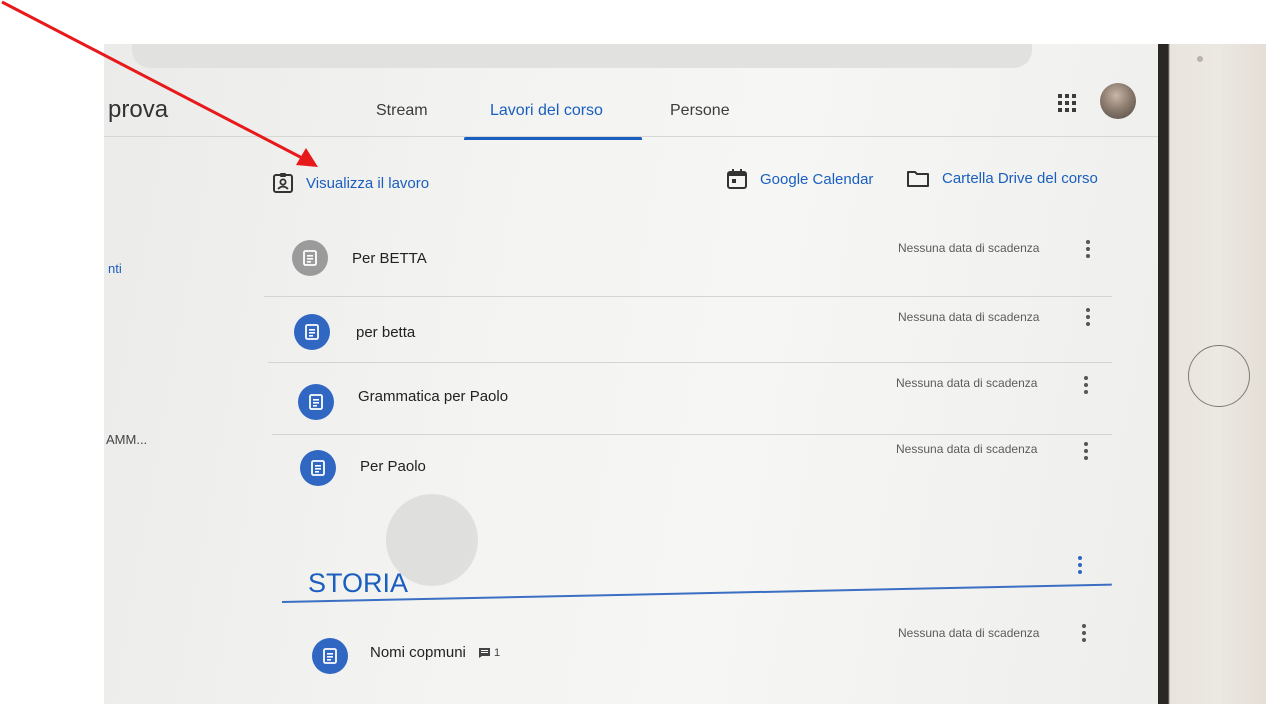 The image size is (1266, 704). Describe the element at coordinates (1067, 103) in the screenshot. I see `apps-grid-icon` at that location.